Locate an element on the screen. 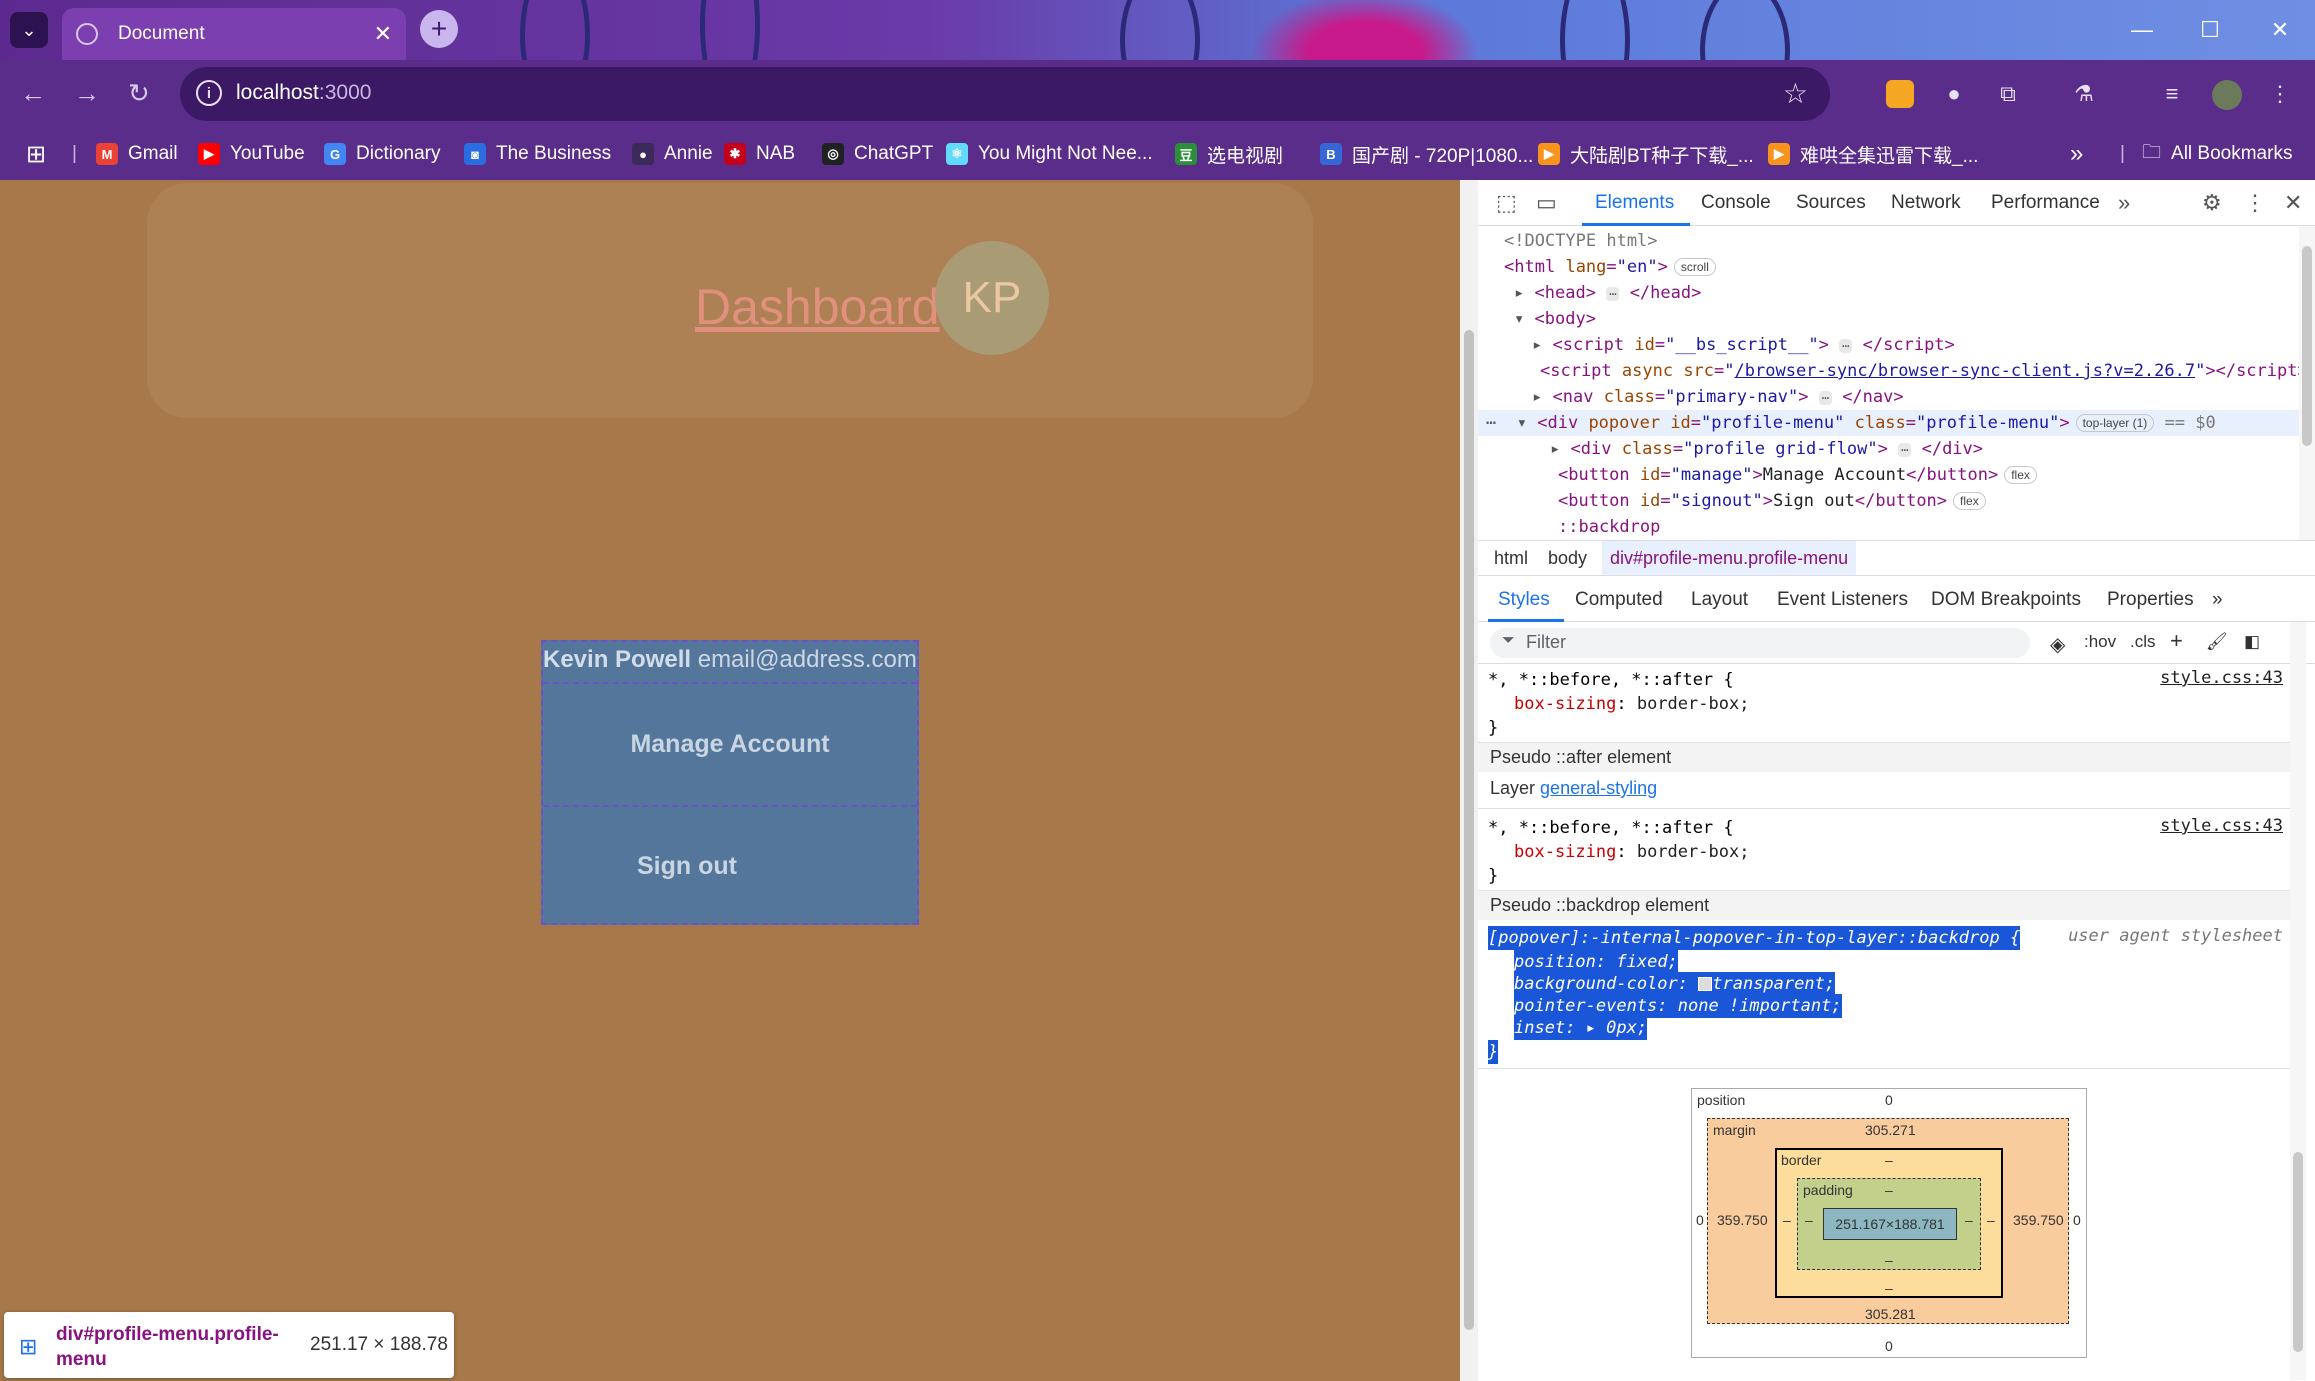 Image resolution: width=2315 pixels, height=1381 pixels. manage-account-button: Manage Account is located at coordinates (730, 745).